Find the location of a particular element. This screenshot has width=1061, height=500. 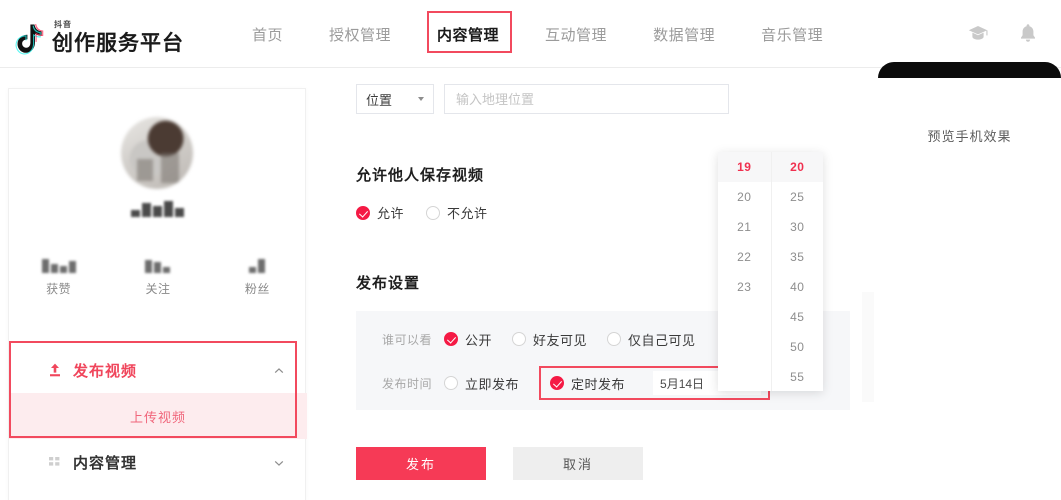

sidebar-item-publish-video: 发布视频 is located at coordinates (158, 370).